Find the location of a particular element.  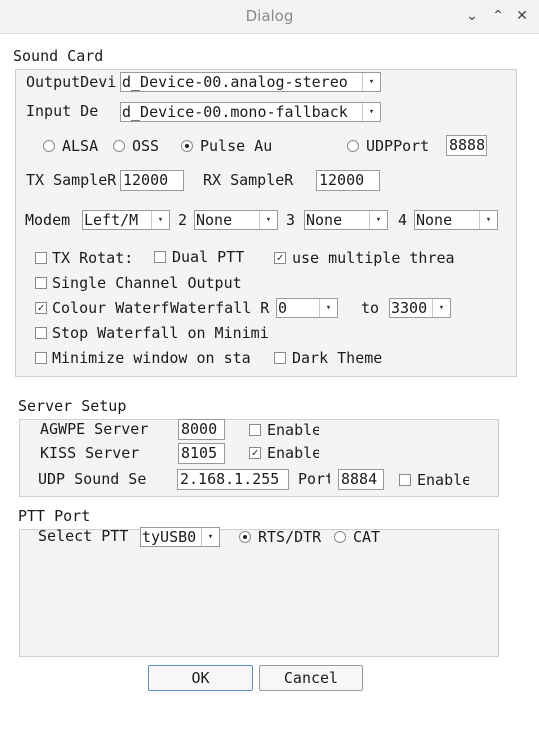

waterfall-from-value: 0 is located at coordinates (283, 308).